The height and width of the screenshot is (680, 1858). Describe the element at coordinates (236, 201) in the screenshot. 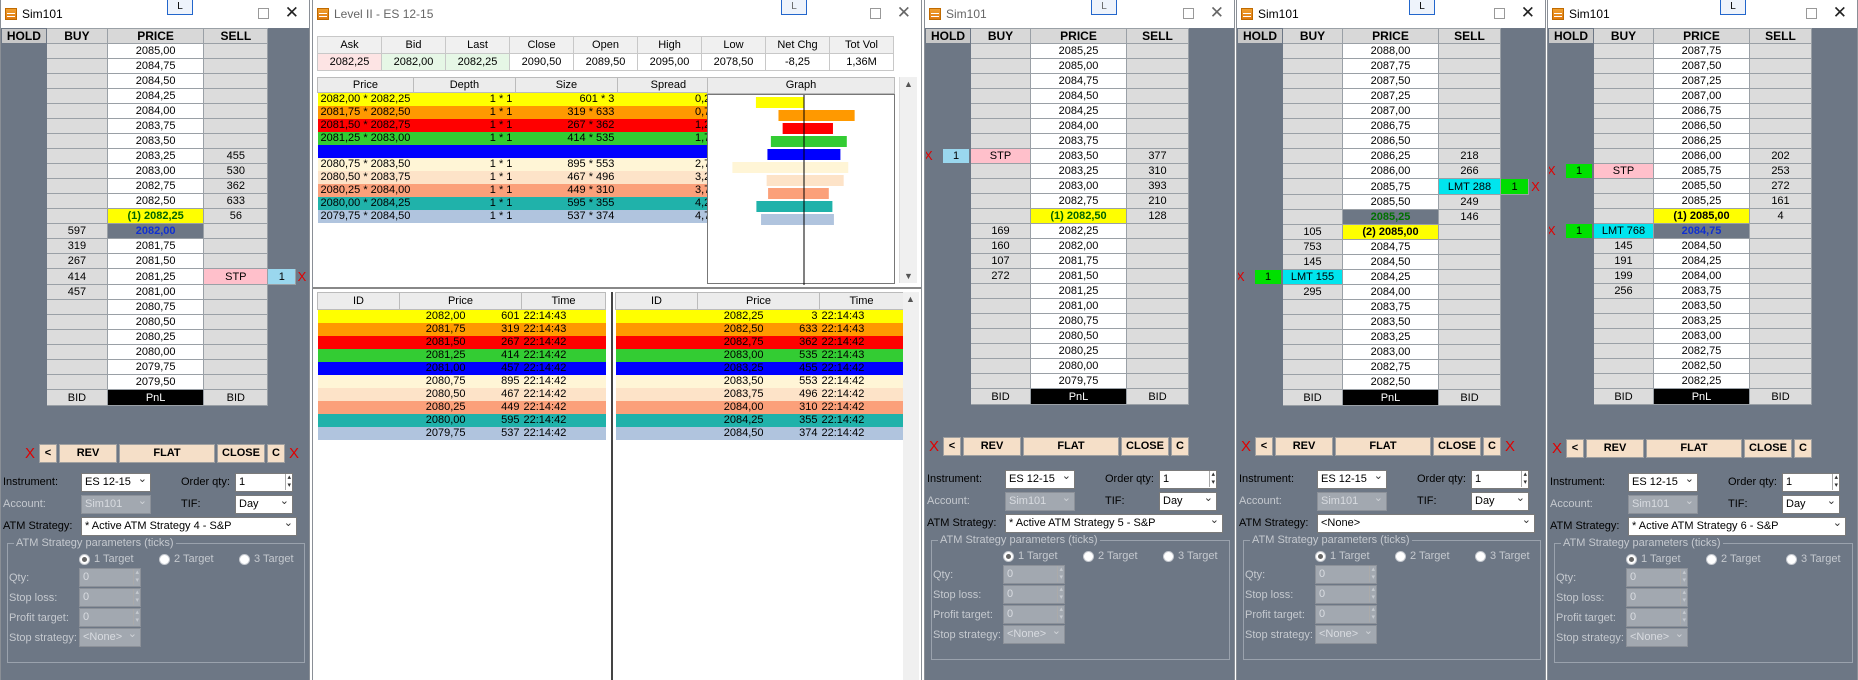

I see `sell-cell: 633` at that location.